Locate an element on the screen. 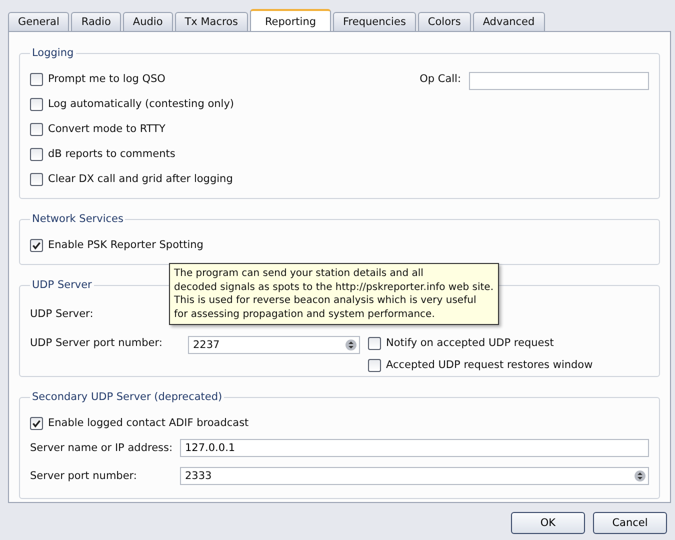  tab: Radio is located at coordinates (96, 21).